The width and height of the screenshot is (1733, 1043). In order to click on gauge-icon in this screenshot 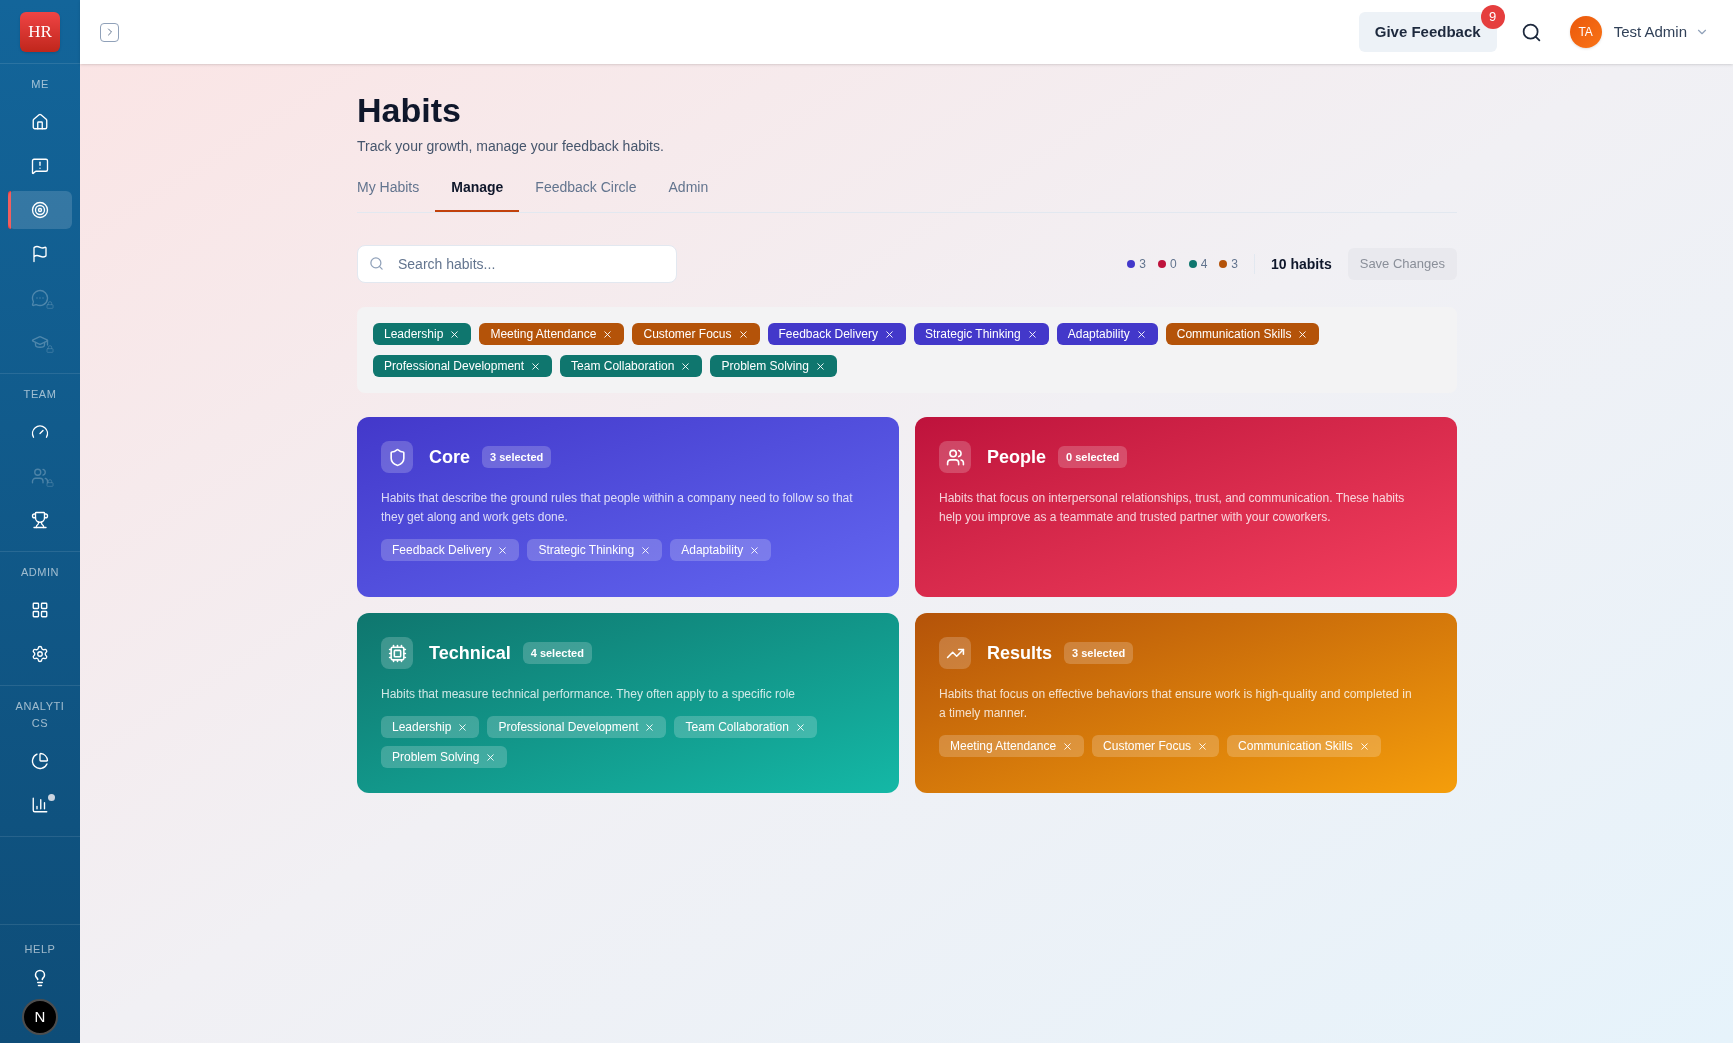, I will do `click(40, 432)`.